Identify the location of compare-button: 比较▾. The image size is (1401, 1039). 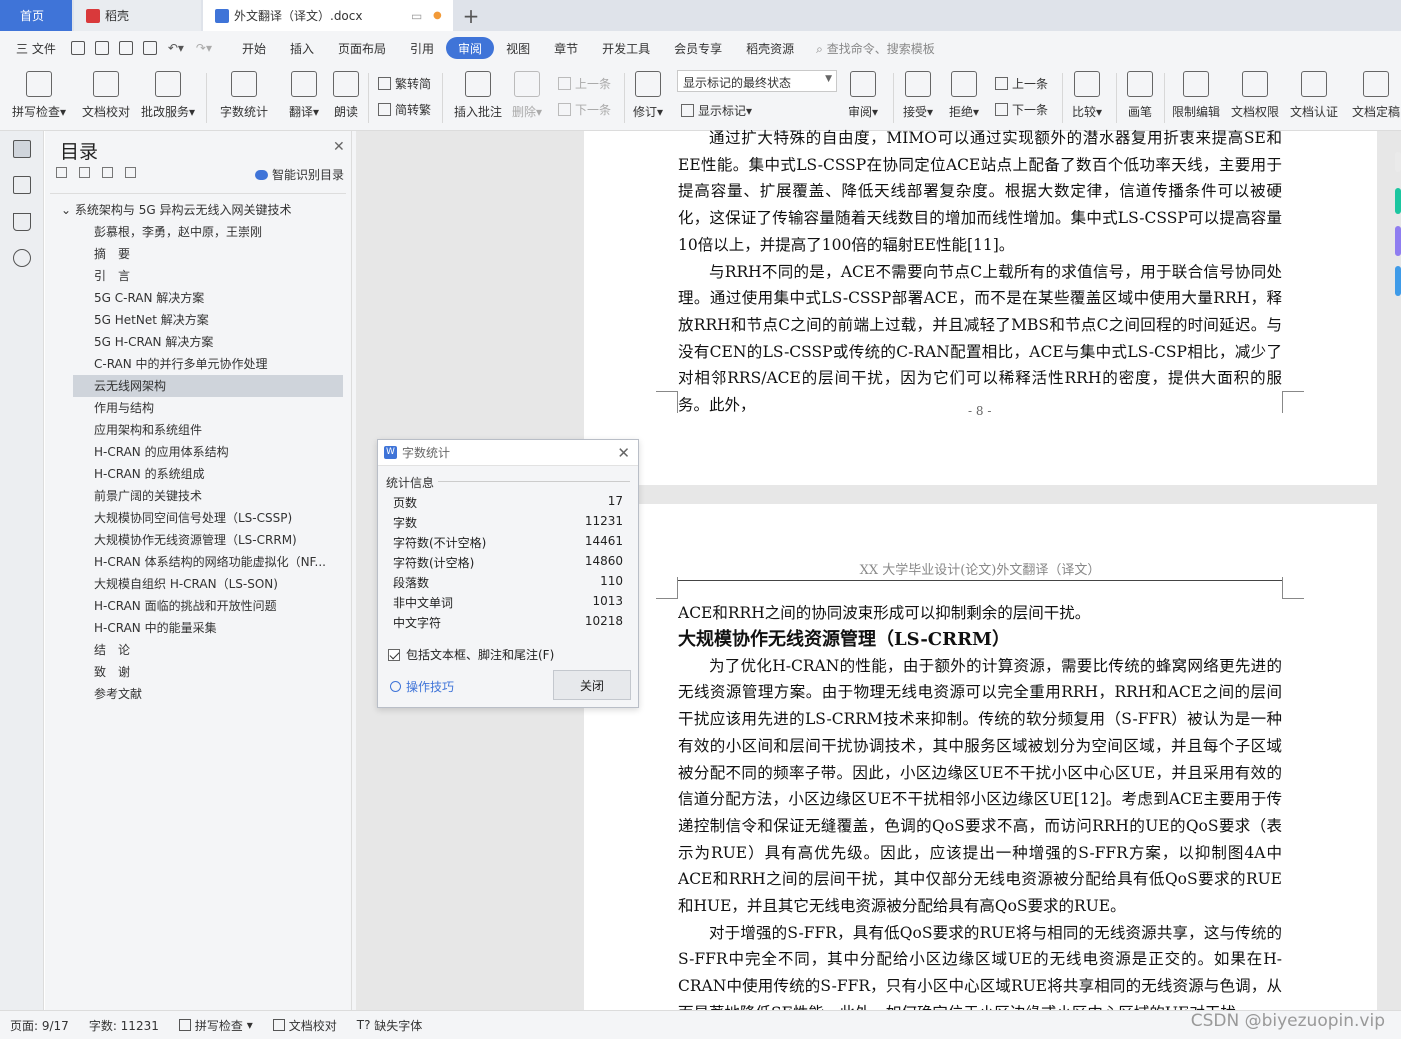
(1087, 95).